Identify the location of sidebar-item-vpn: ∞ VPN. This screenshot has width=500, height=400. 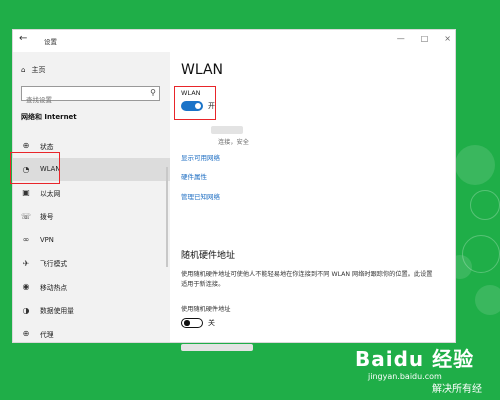
(91, 240).